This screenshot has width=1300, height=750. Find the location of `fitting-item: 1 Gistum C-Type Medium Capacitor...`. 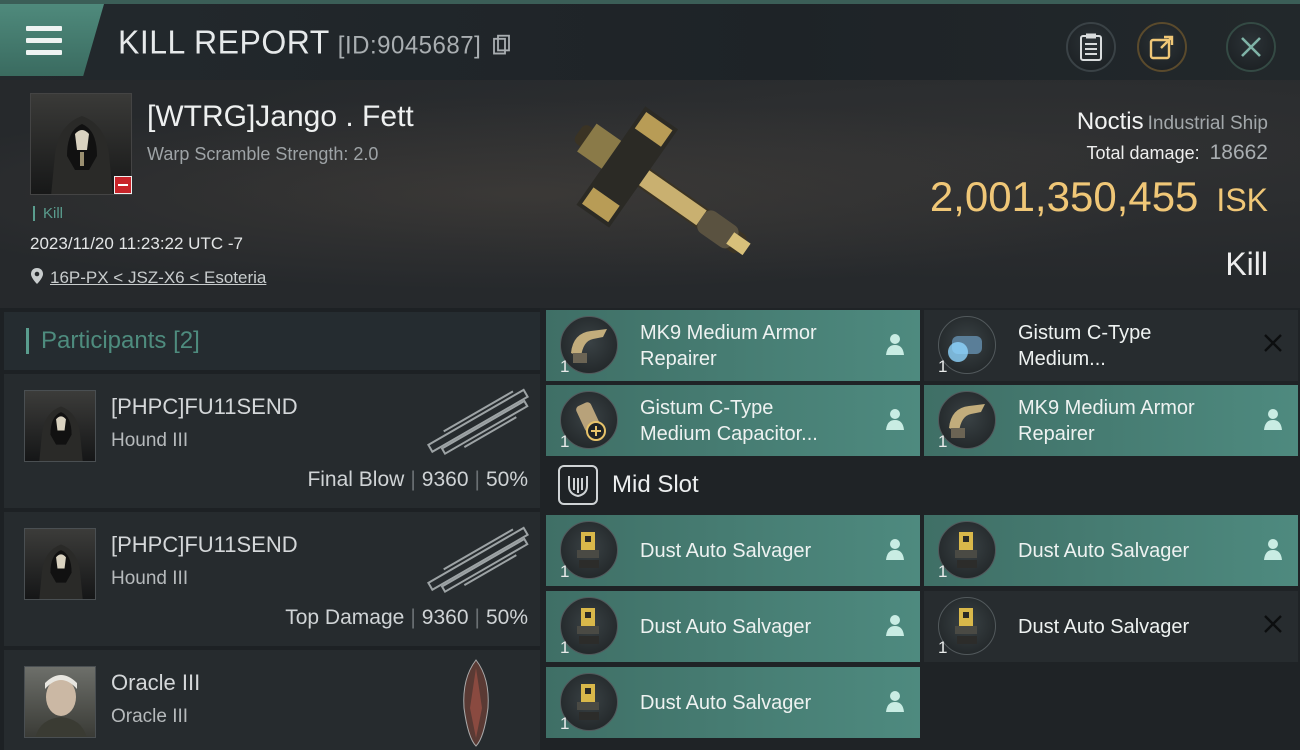

fitting-item: 1 Gistum C-Type Medium Capacitor... is located at coordinates (733, 420).